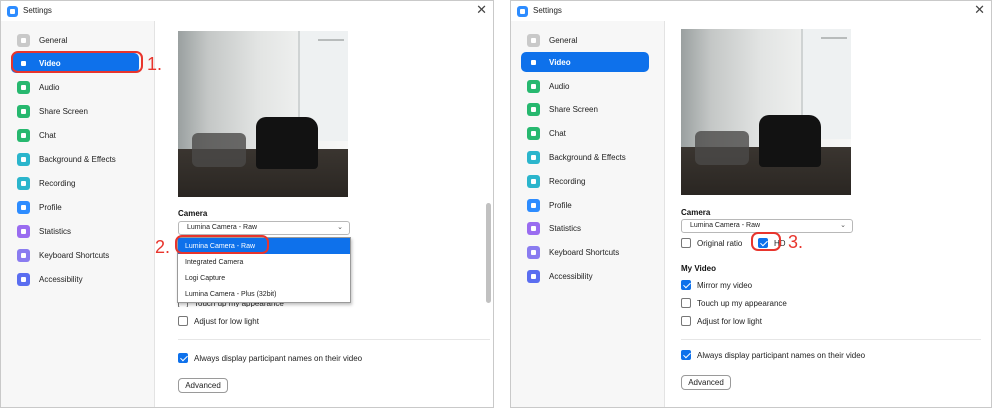 This screenshot has height=408, width=992. What do you see at coordinates (763, 243) in the screenshot?
I see `hd-checkbox` at bounding box center [763, 243].